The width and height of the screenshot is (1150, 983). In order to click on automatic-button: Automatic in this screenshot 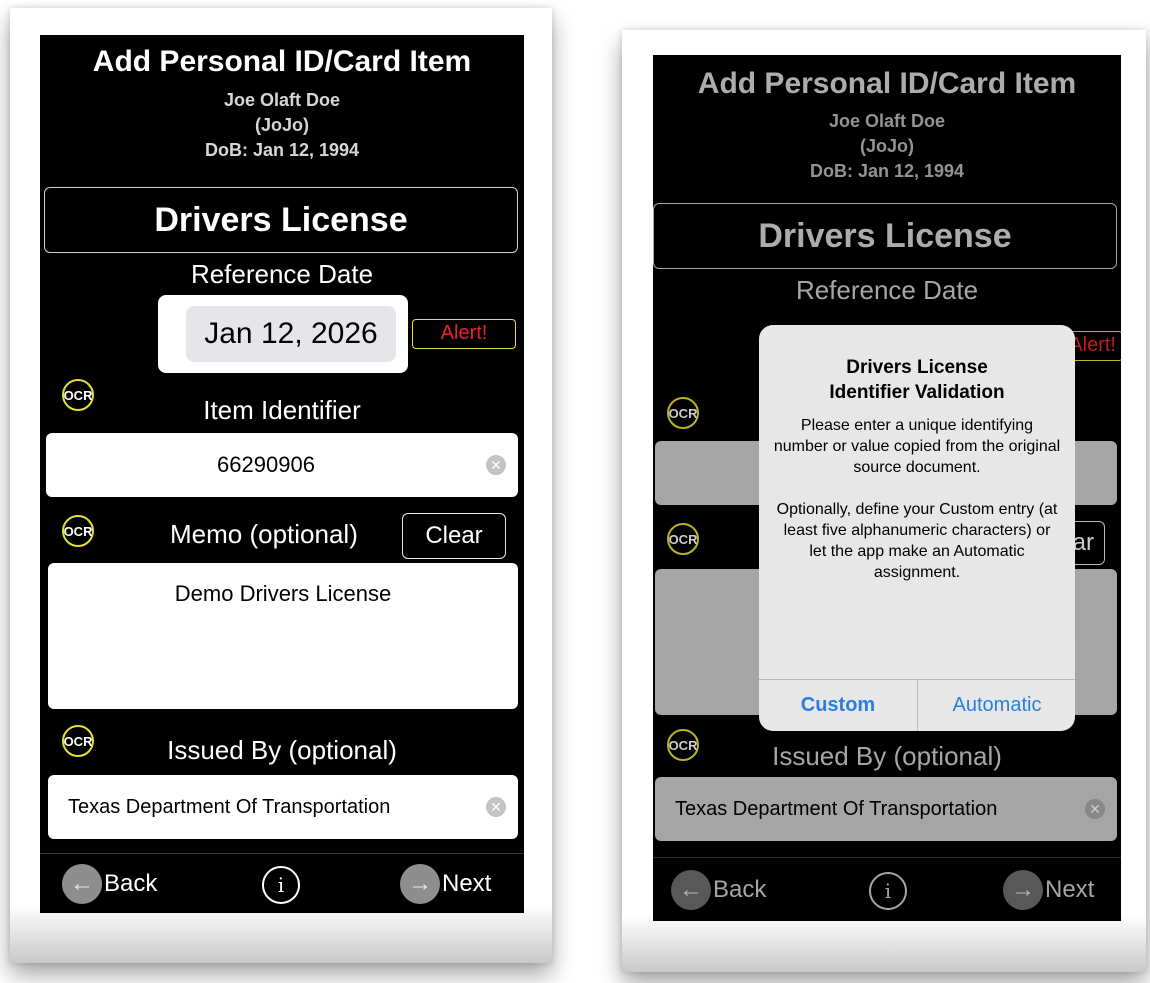, I will do `click(996, 705)`.